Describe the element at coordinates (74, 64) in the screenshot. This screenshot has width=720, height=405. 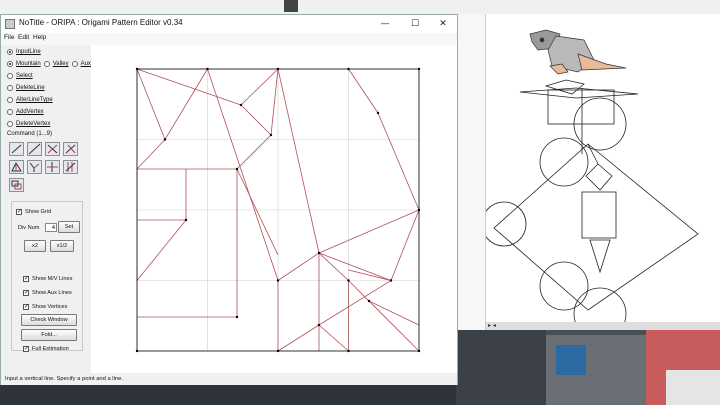
I see `aux-radio-icon` at that location.